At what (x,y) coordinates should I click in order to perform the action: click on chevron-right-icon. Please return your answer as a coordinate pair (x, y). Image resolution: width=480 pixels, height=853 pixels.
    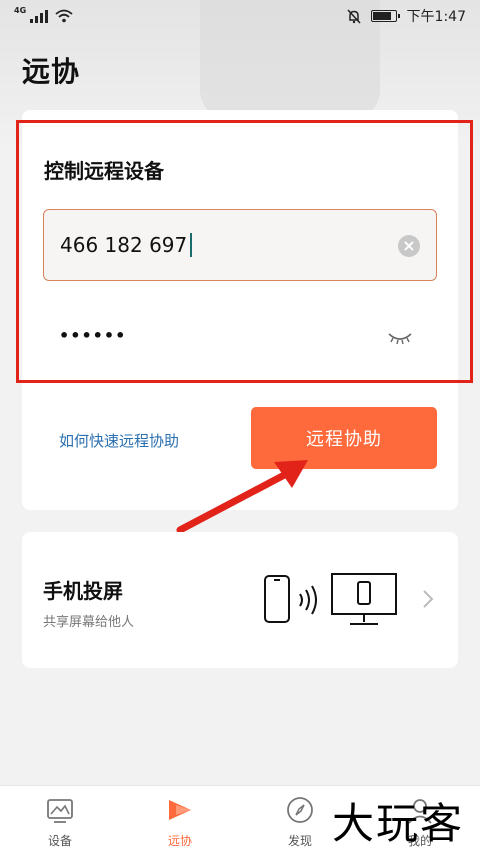
    Looking at the image, I should click on (428, 599).